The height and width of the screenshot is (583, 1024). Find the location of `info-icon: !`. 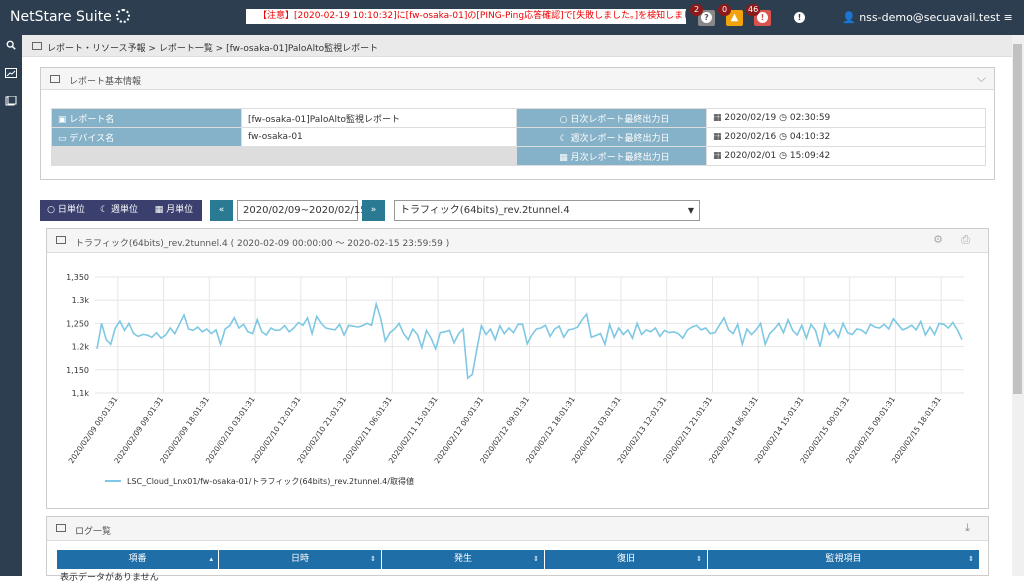

info-icon: ! is located at coordinates (799, 17).